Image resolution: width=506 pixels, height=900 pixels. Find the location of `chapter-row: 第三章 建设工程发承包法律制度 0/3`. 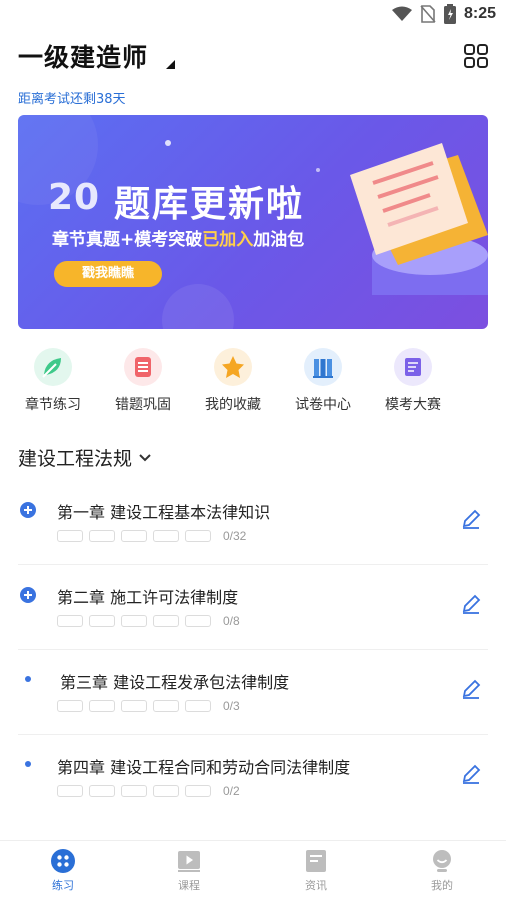

chapter-row: 第三章 建设工程发承包法律制度 0/3 is located at coordinates (253, 692).